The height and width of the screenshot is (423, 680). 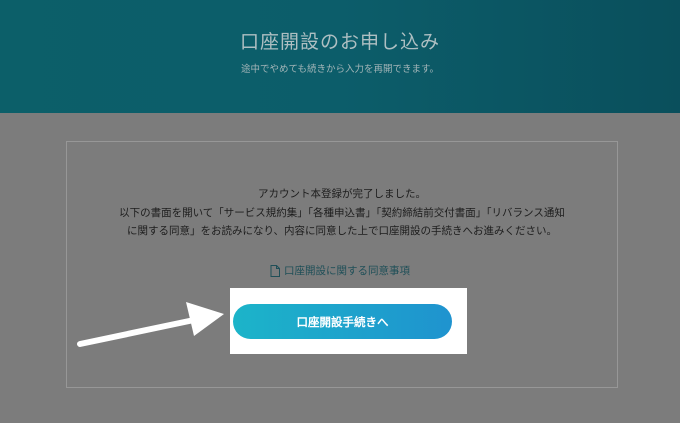 I want to click on document-icon, so click(x=275, y=270).